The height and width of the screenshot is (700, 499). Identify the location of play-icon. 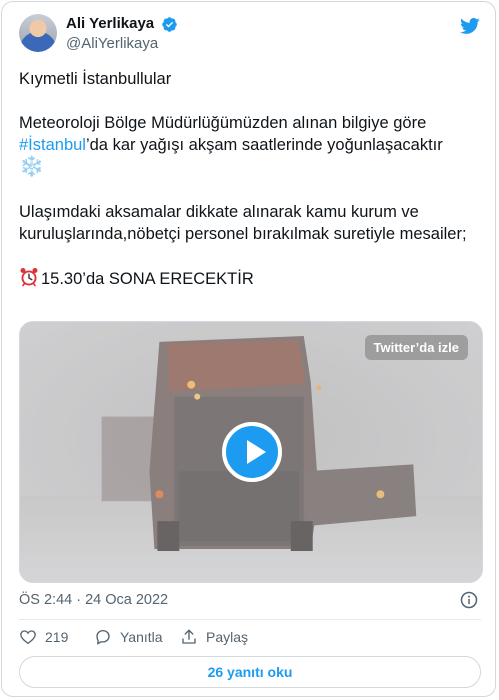
(256, 452).